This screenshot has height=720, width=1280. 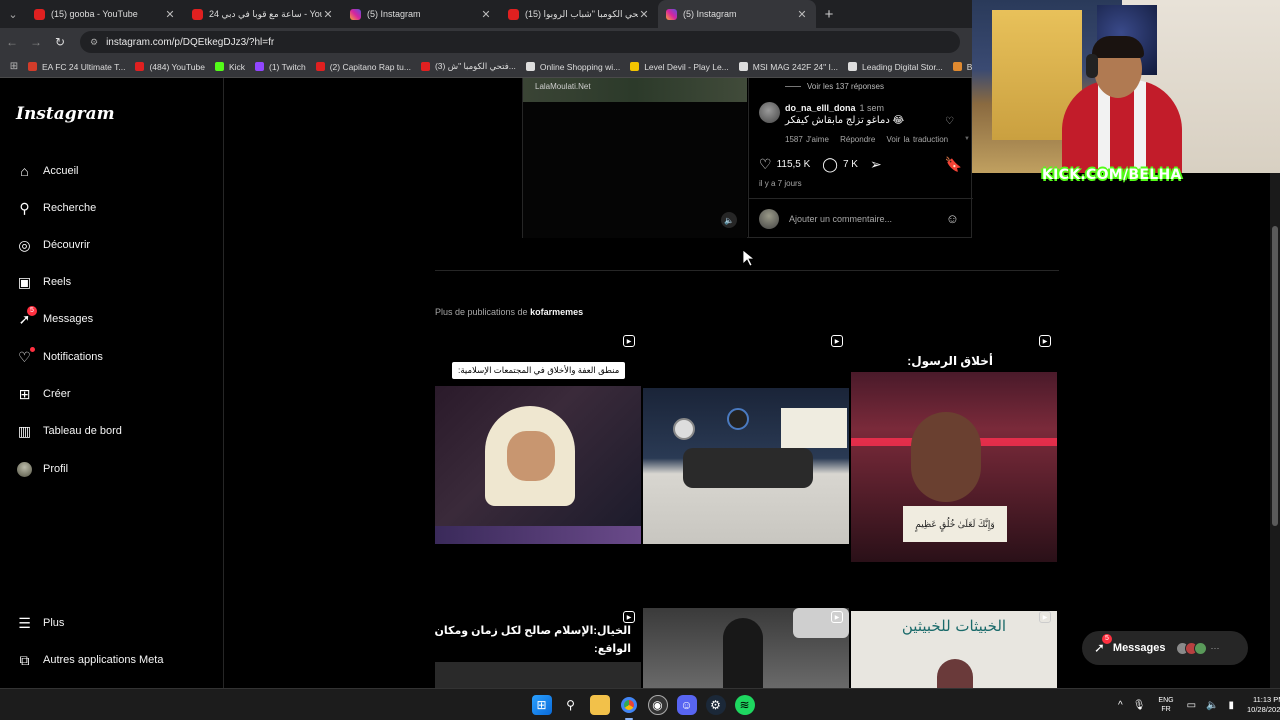 What do you see at coordinates (24, 469) in the screenshot?
I see `avatar` at bounding box center [24, 469].